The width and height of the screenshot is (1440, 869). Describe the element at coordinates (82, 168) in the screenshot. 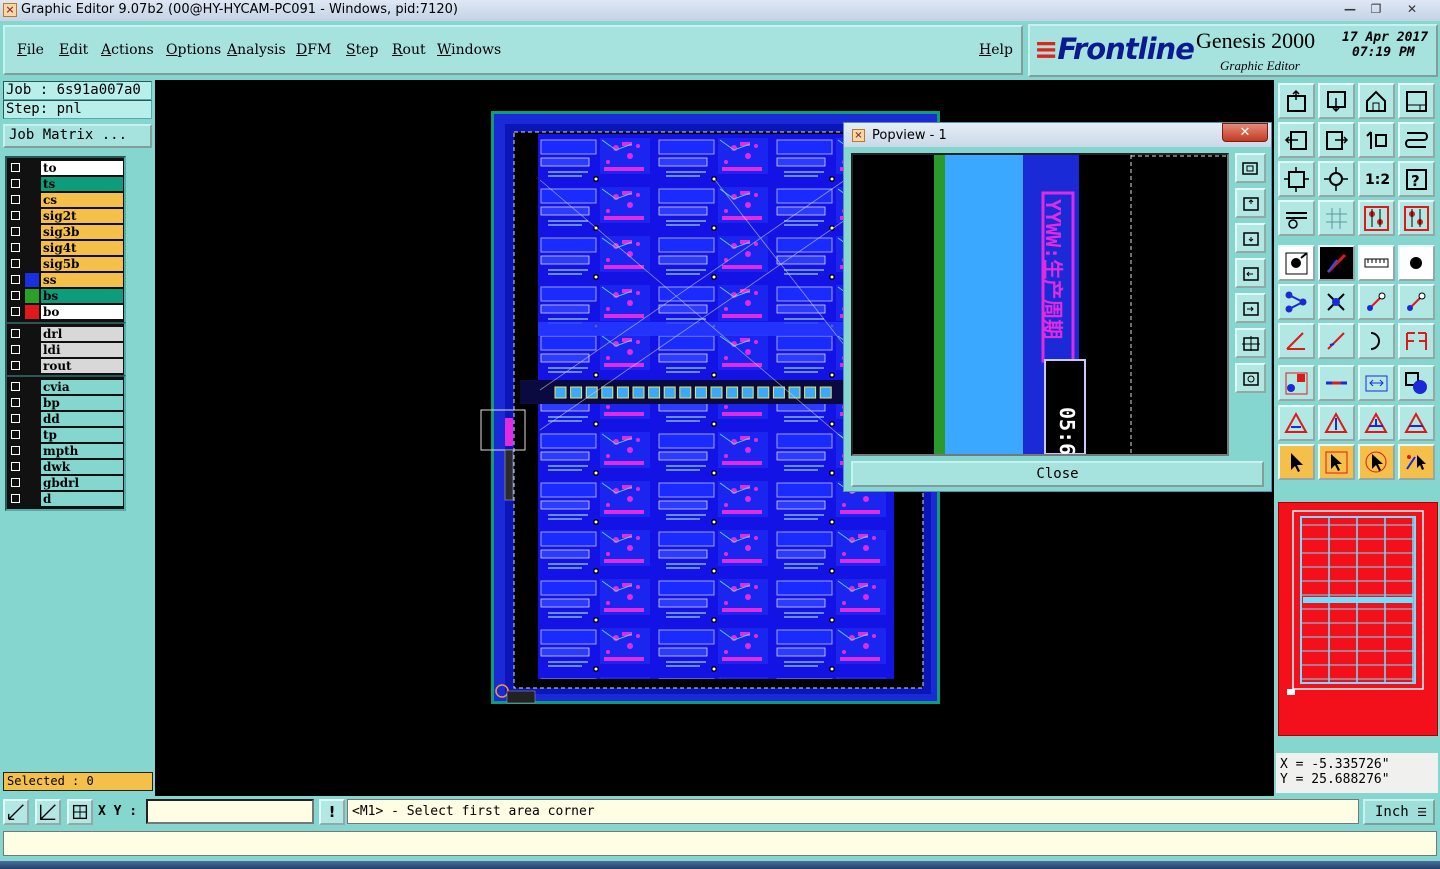

I see `layer-name: to` at that location.